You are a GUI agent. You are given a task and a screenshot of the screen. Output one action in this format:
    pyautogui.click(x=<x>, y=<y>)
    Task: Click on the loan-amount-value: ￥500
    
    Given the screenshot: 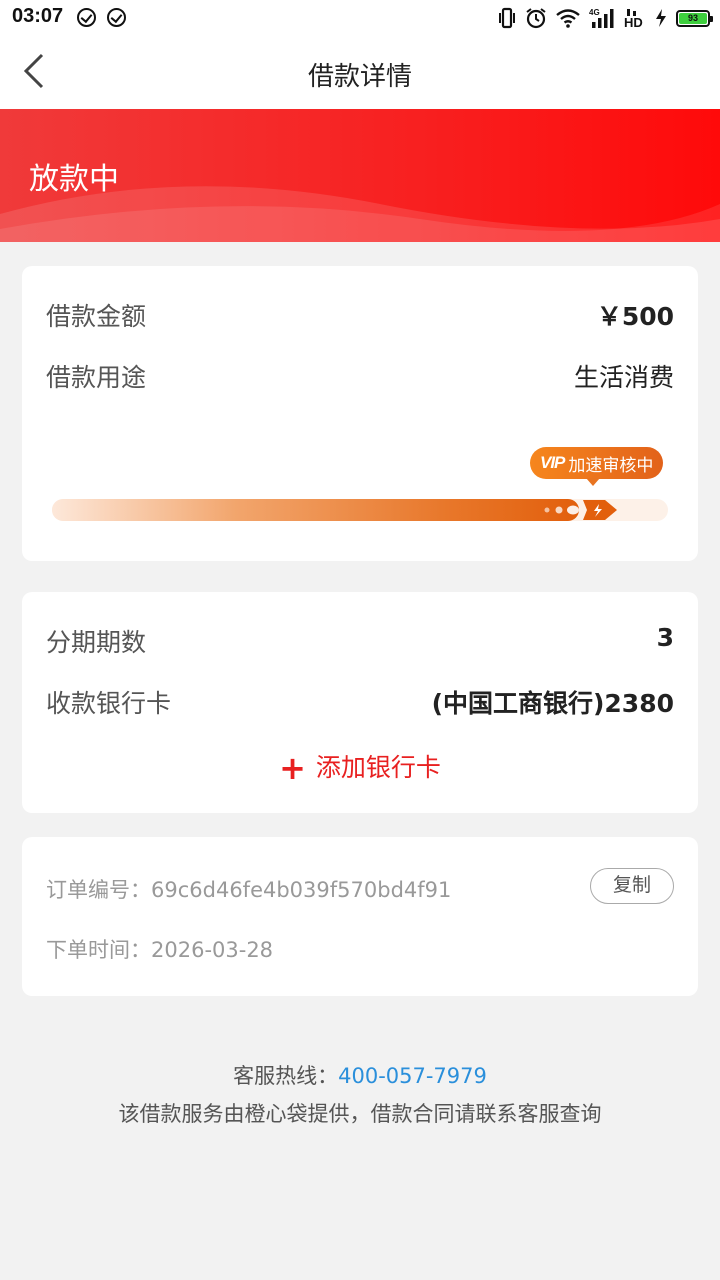 What is the action you would take?
    pyautogui.click(x=635, y=316)
    